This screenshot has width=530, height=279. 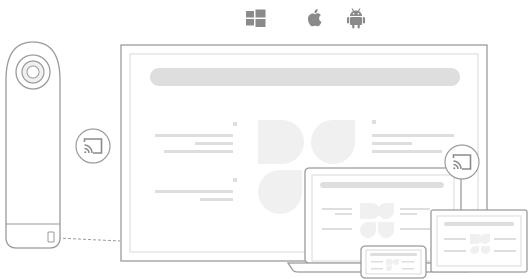 What do you see at coordinates (33, 145) in the screenshot?
I see `speaker-camera-device` at bounding box center [33, 145].